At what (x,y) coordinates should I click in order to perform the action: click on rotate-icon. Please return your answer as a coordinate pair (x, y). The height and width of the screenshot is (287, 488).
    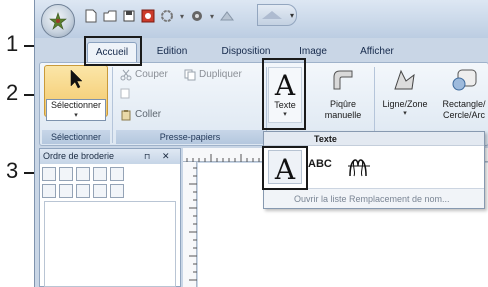
    Looking at the image, I should click on (227, 16).